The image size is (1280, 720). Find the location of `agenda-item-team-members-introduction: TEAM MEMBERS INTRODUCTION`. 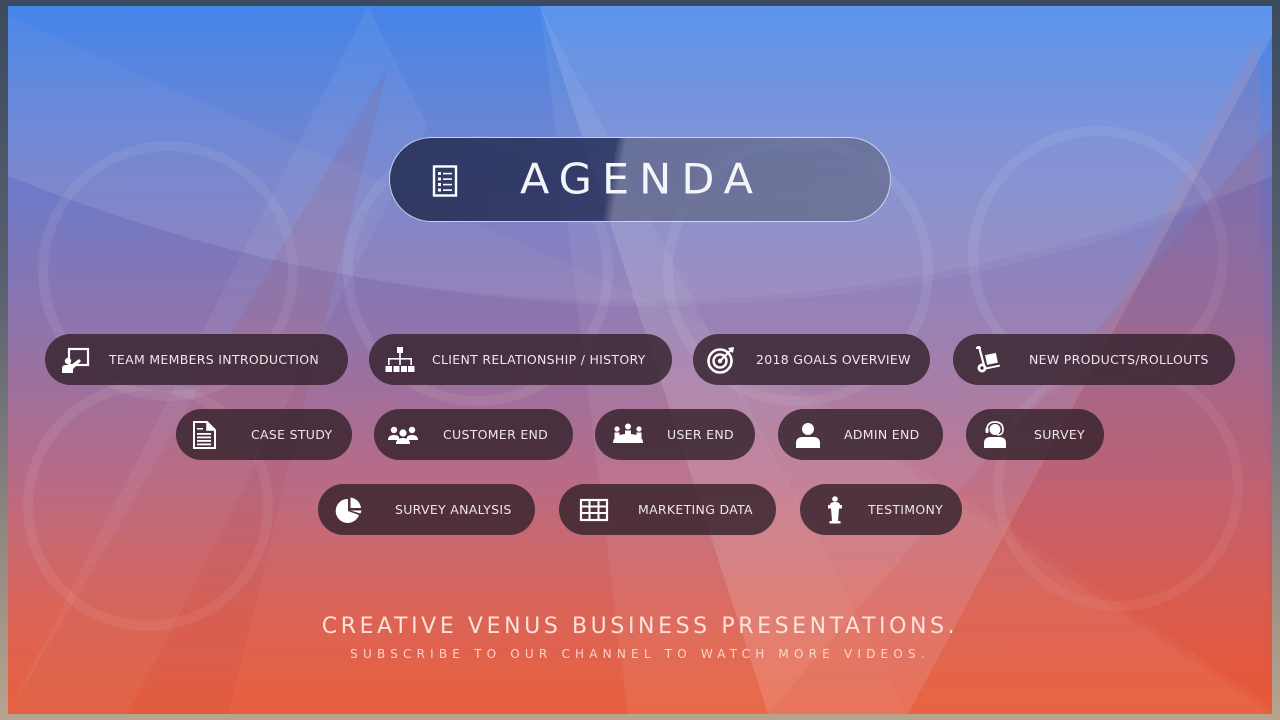

agenda-item-team-members-introduction: TEAM MEMBERS INTRODUCTION is located at coordinates (196, 359).